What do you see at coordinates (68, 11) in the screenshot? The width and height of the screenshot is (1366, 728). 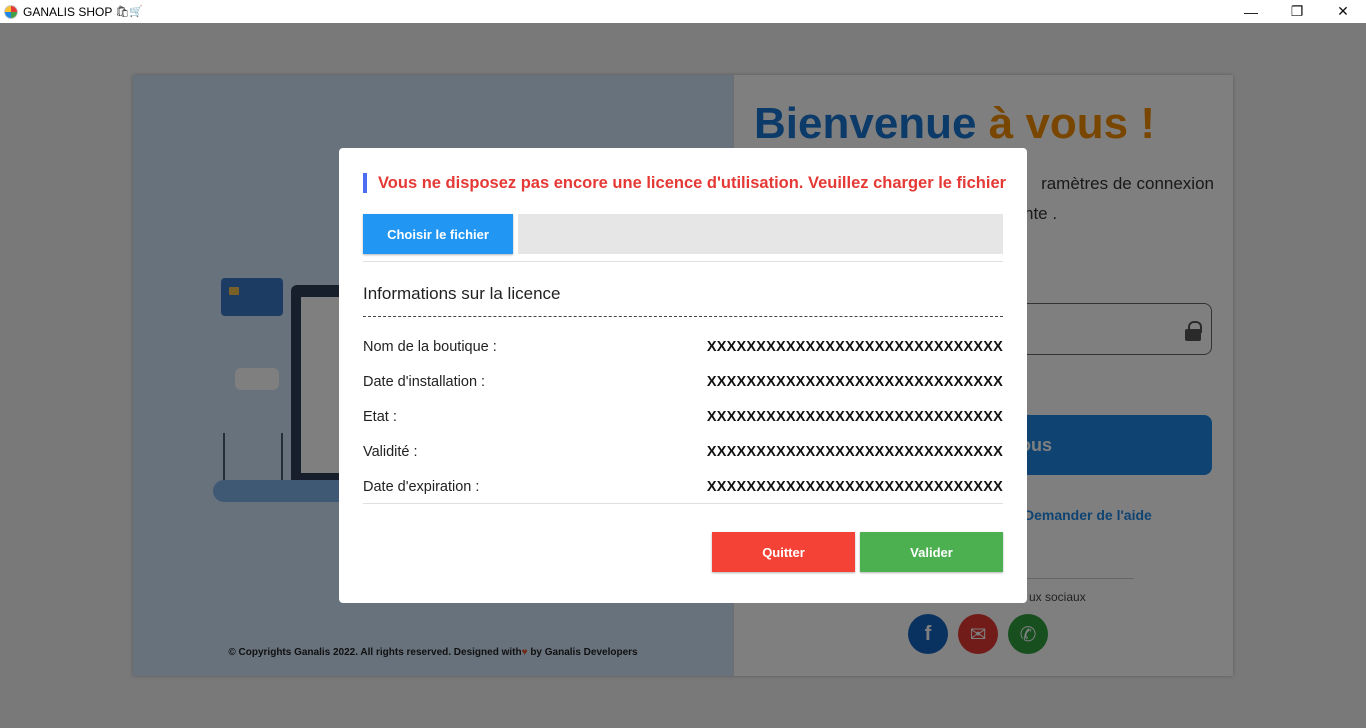 I see `window-title: GANALIS SHOP` at bounding box center [68, 11].